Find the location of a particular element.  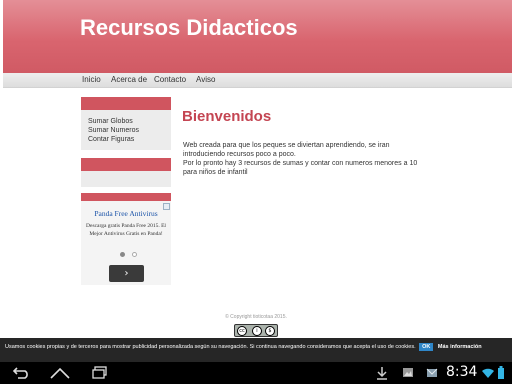

image-notification-icon is located at coordinates (408, 373).